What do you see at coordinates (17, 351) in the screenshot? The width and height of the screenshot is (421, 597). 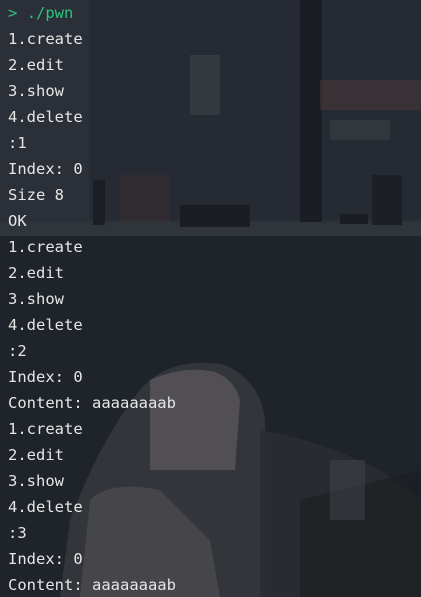 I see `output-line: :2` at bounding box center [17, 351].